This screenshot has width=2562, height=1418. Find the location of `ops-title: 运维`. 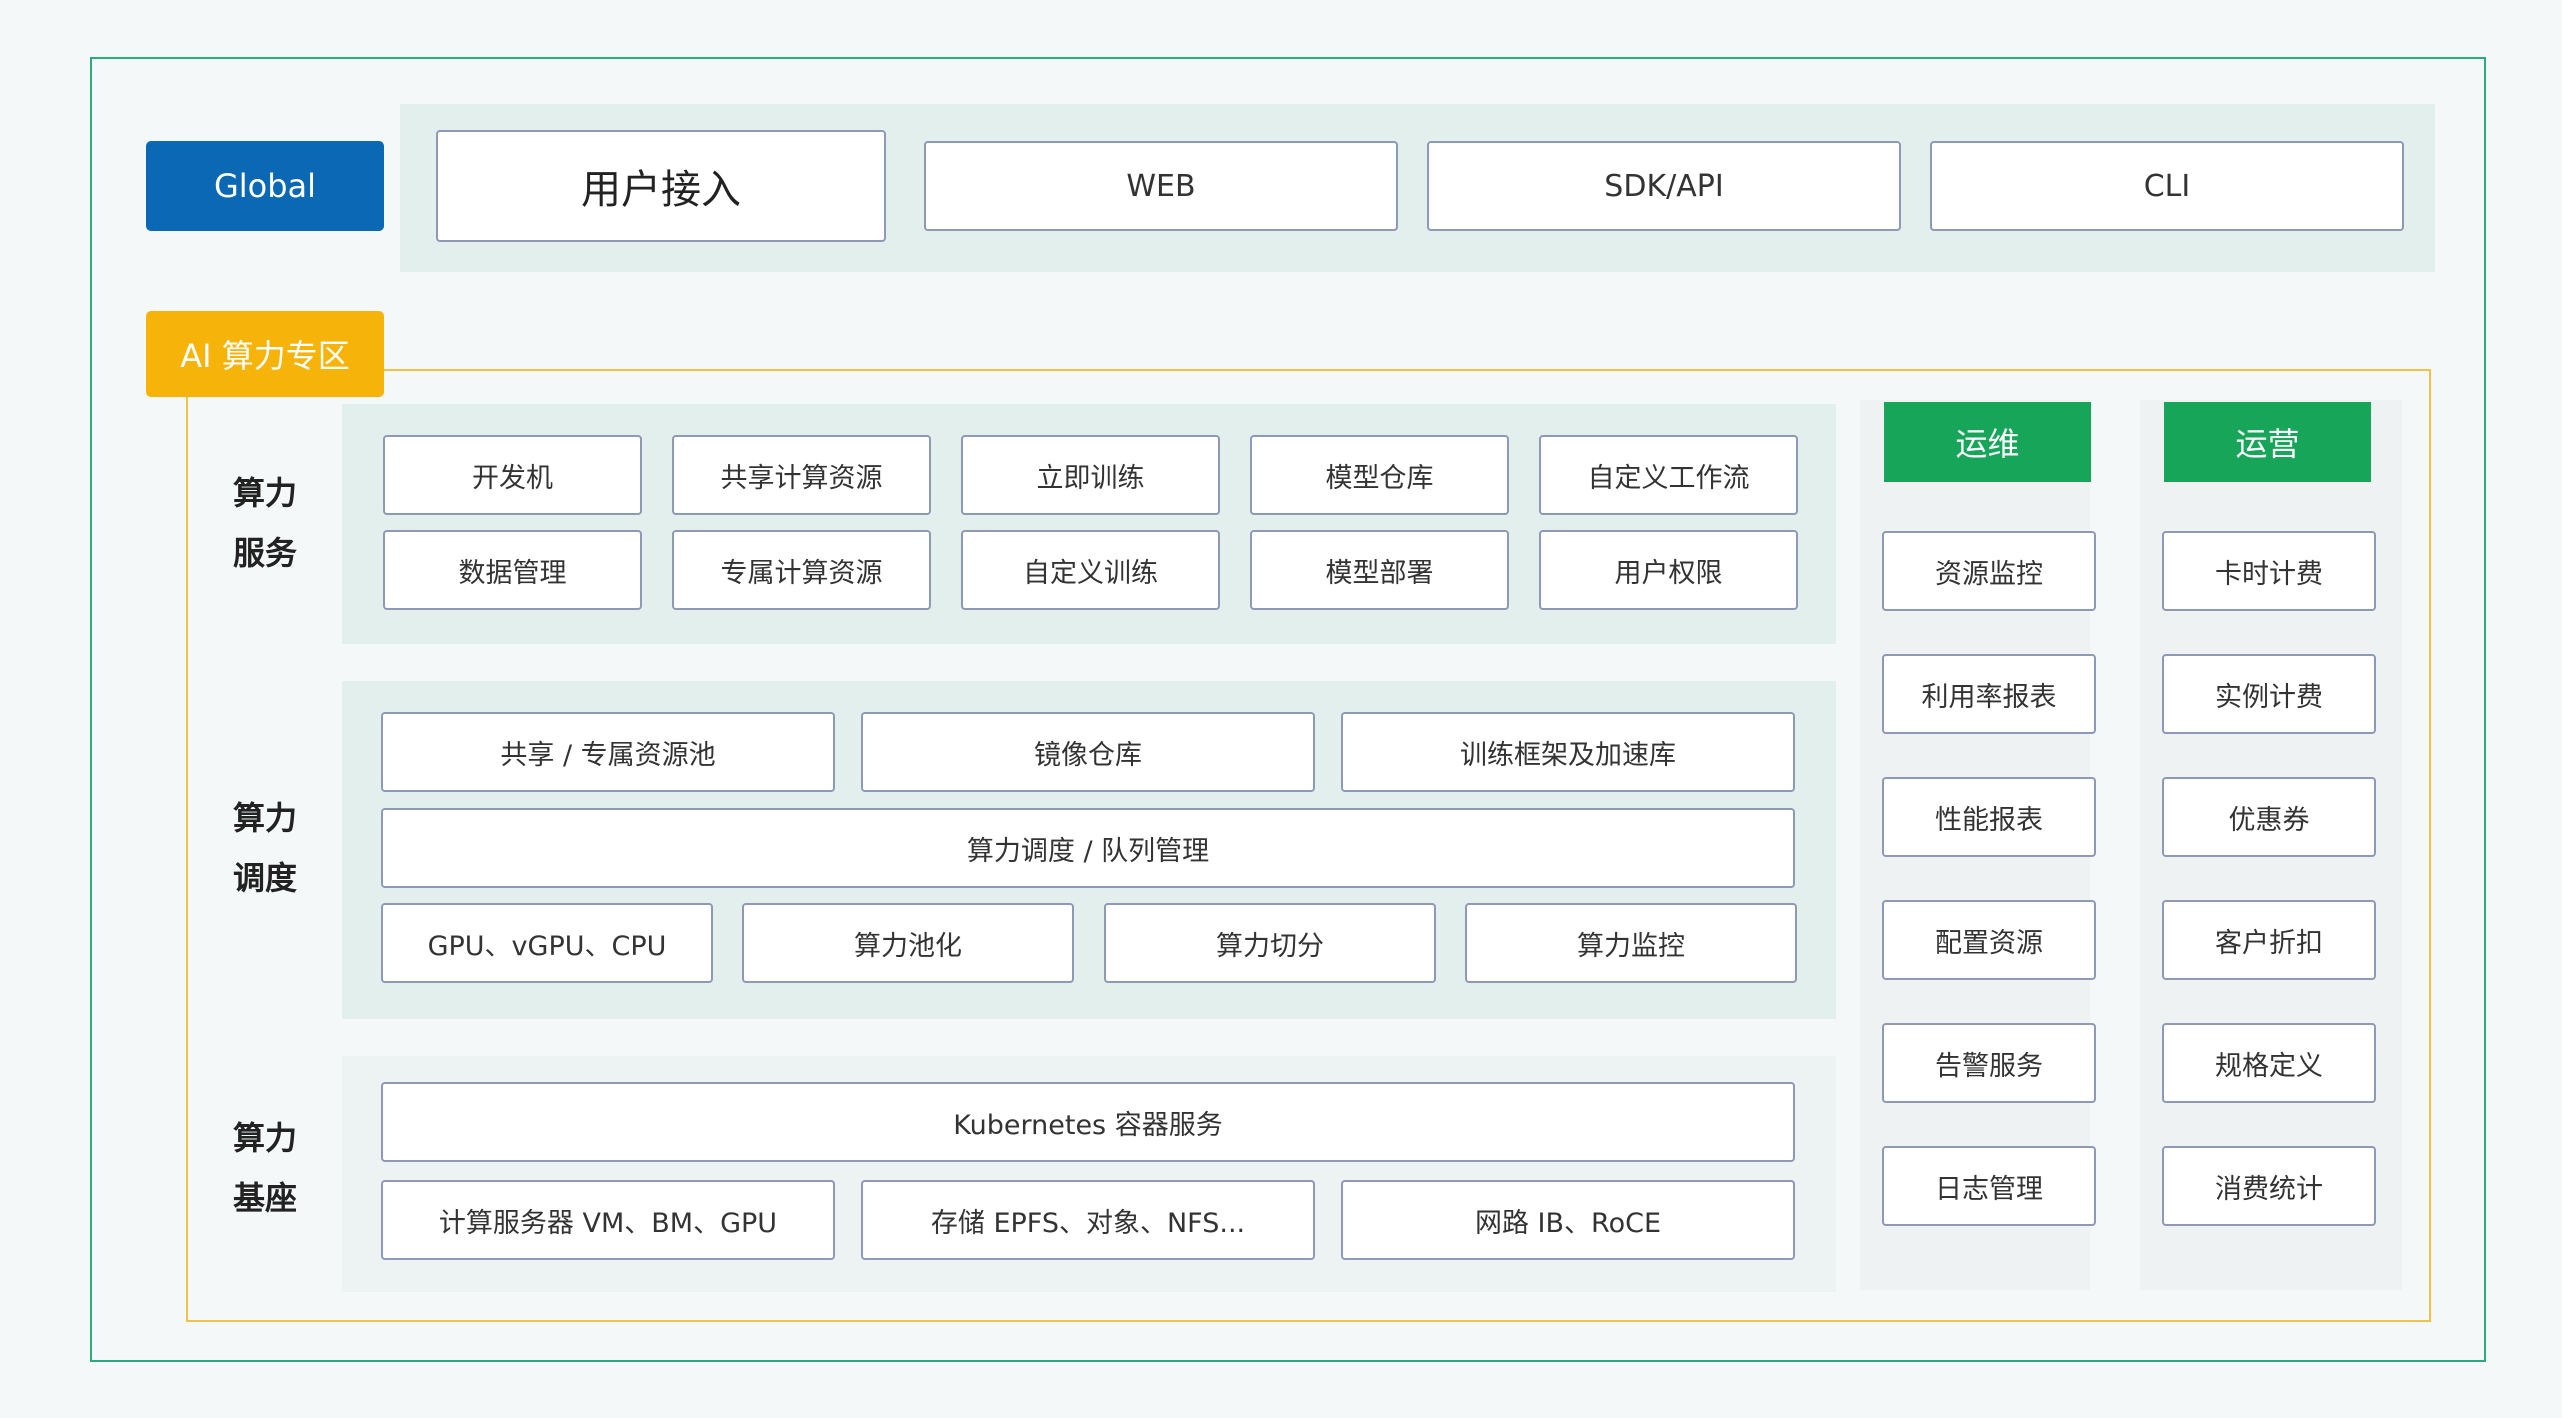

ops-title: 运维 is located at coordinates (1987, 442).